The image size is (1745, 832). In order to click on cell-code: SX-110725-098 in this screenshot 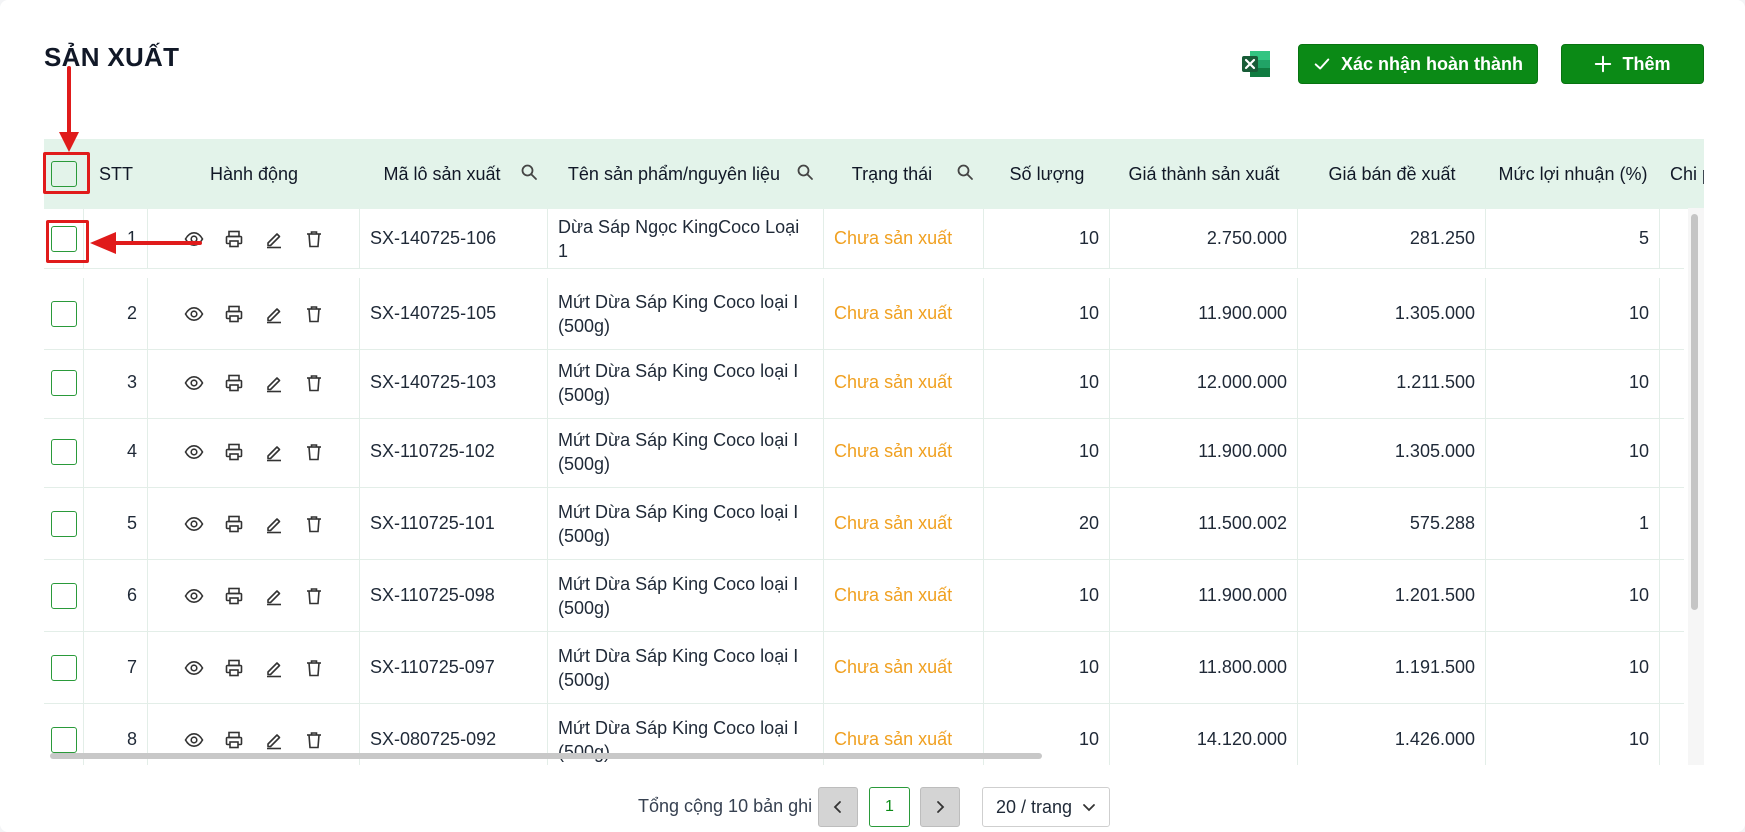, I will do `click(454, 595)`.